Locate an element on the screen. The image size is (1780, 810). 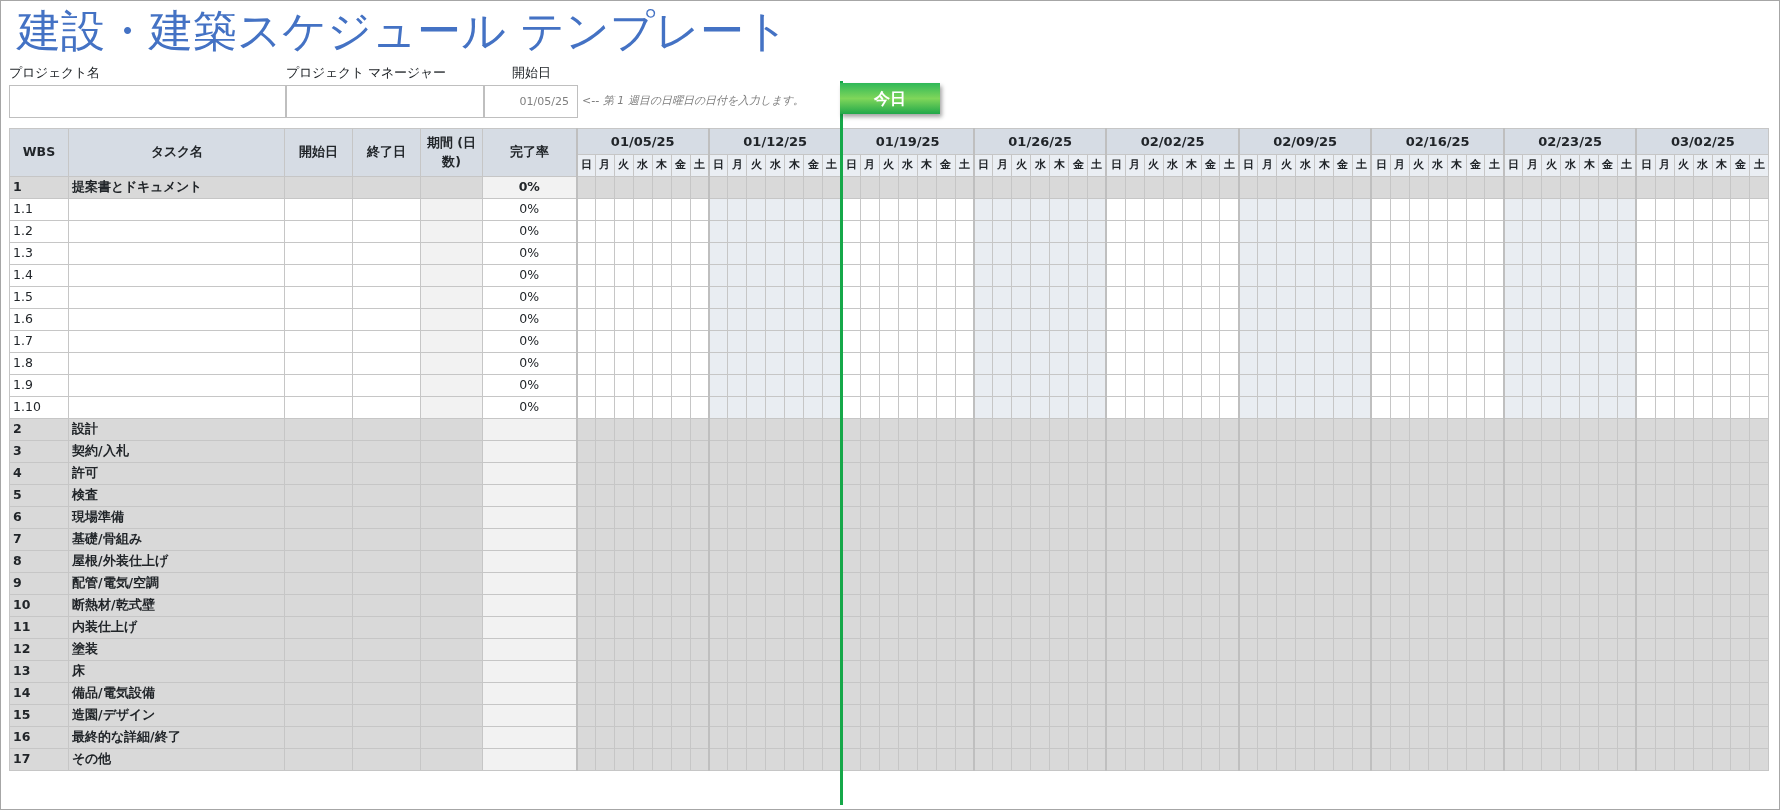
table-cell: 14 is located at coordinates (39, 693).